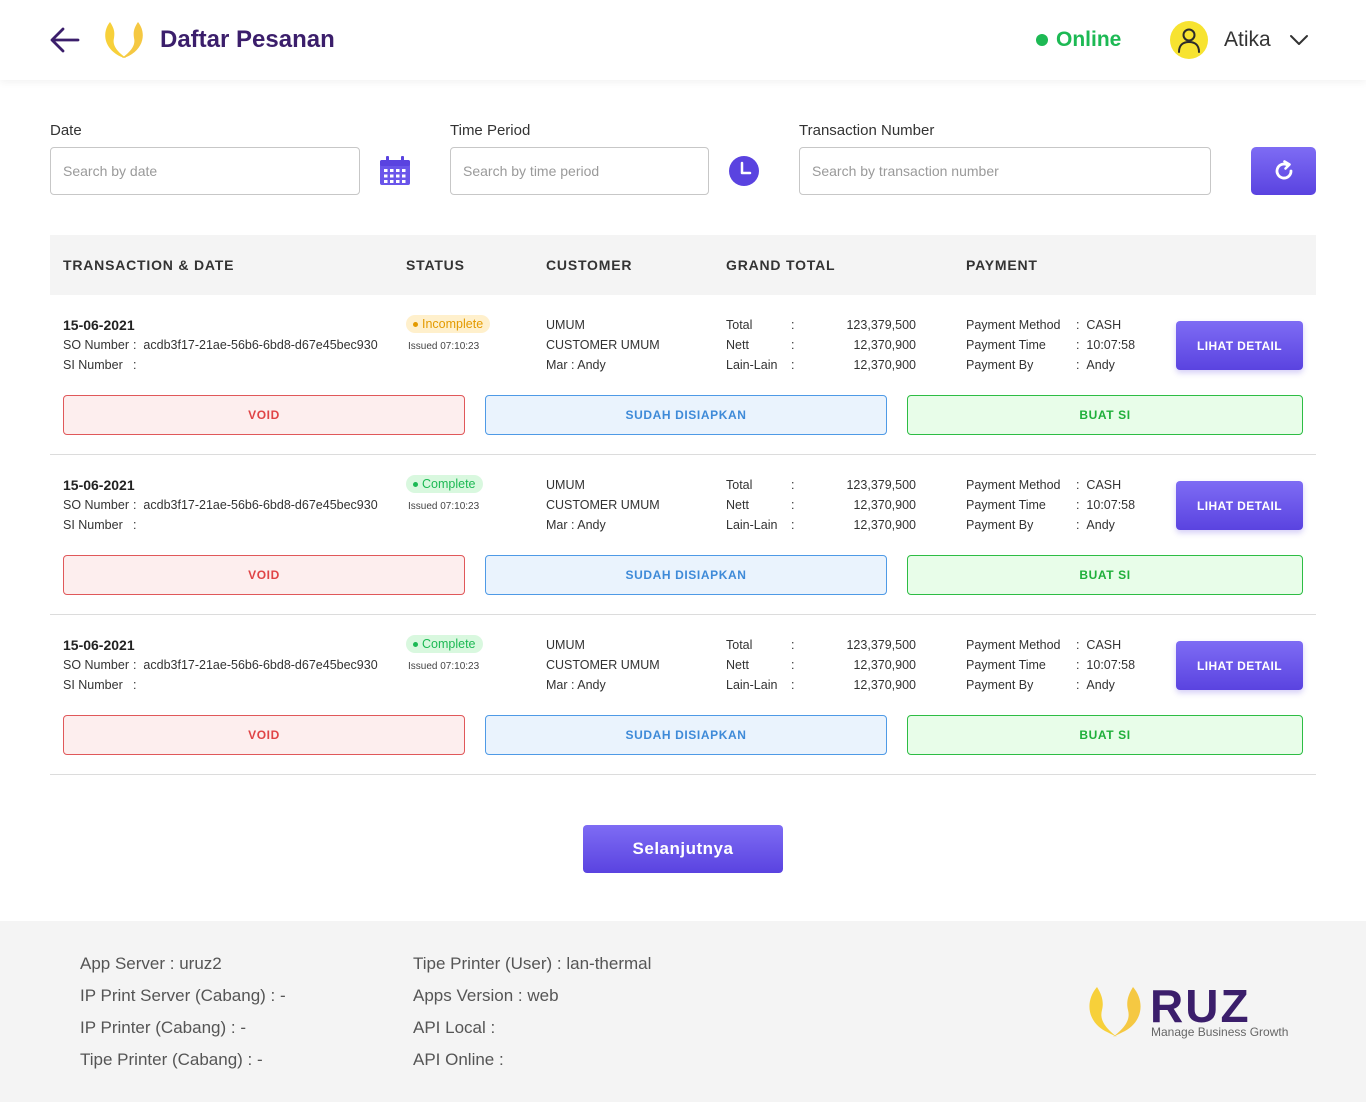 Image resolution: width=1366 pixels, height=1102 pixels. I want to click on footer-apps-version: Apps Version : web, so click(486, 995).